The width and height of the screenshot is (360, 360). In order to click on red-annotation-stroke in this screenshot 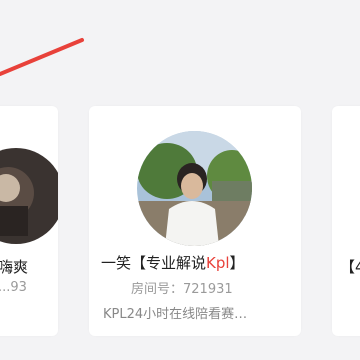, I will do `click(42, 57)`.